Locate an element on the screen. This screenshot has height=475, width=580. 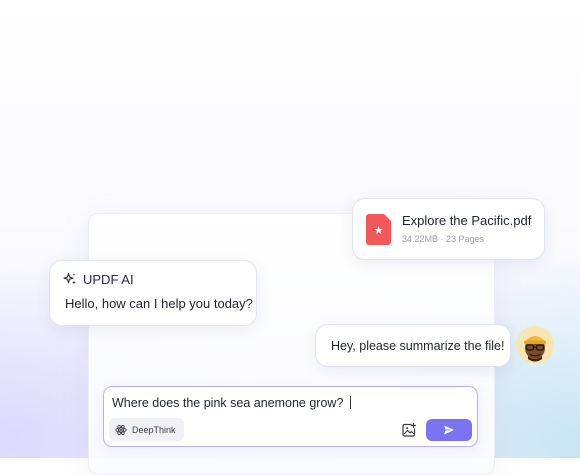
sparkle-icon is located at coordinates (69, 278).